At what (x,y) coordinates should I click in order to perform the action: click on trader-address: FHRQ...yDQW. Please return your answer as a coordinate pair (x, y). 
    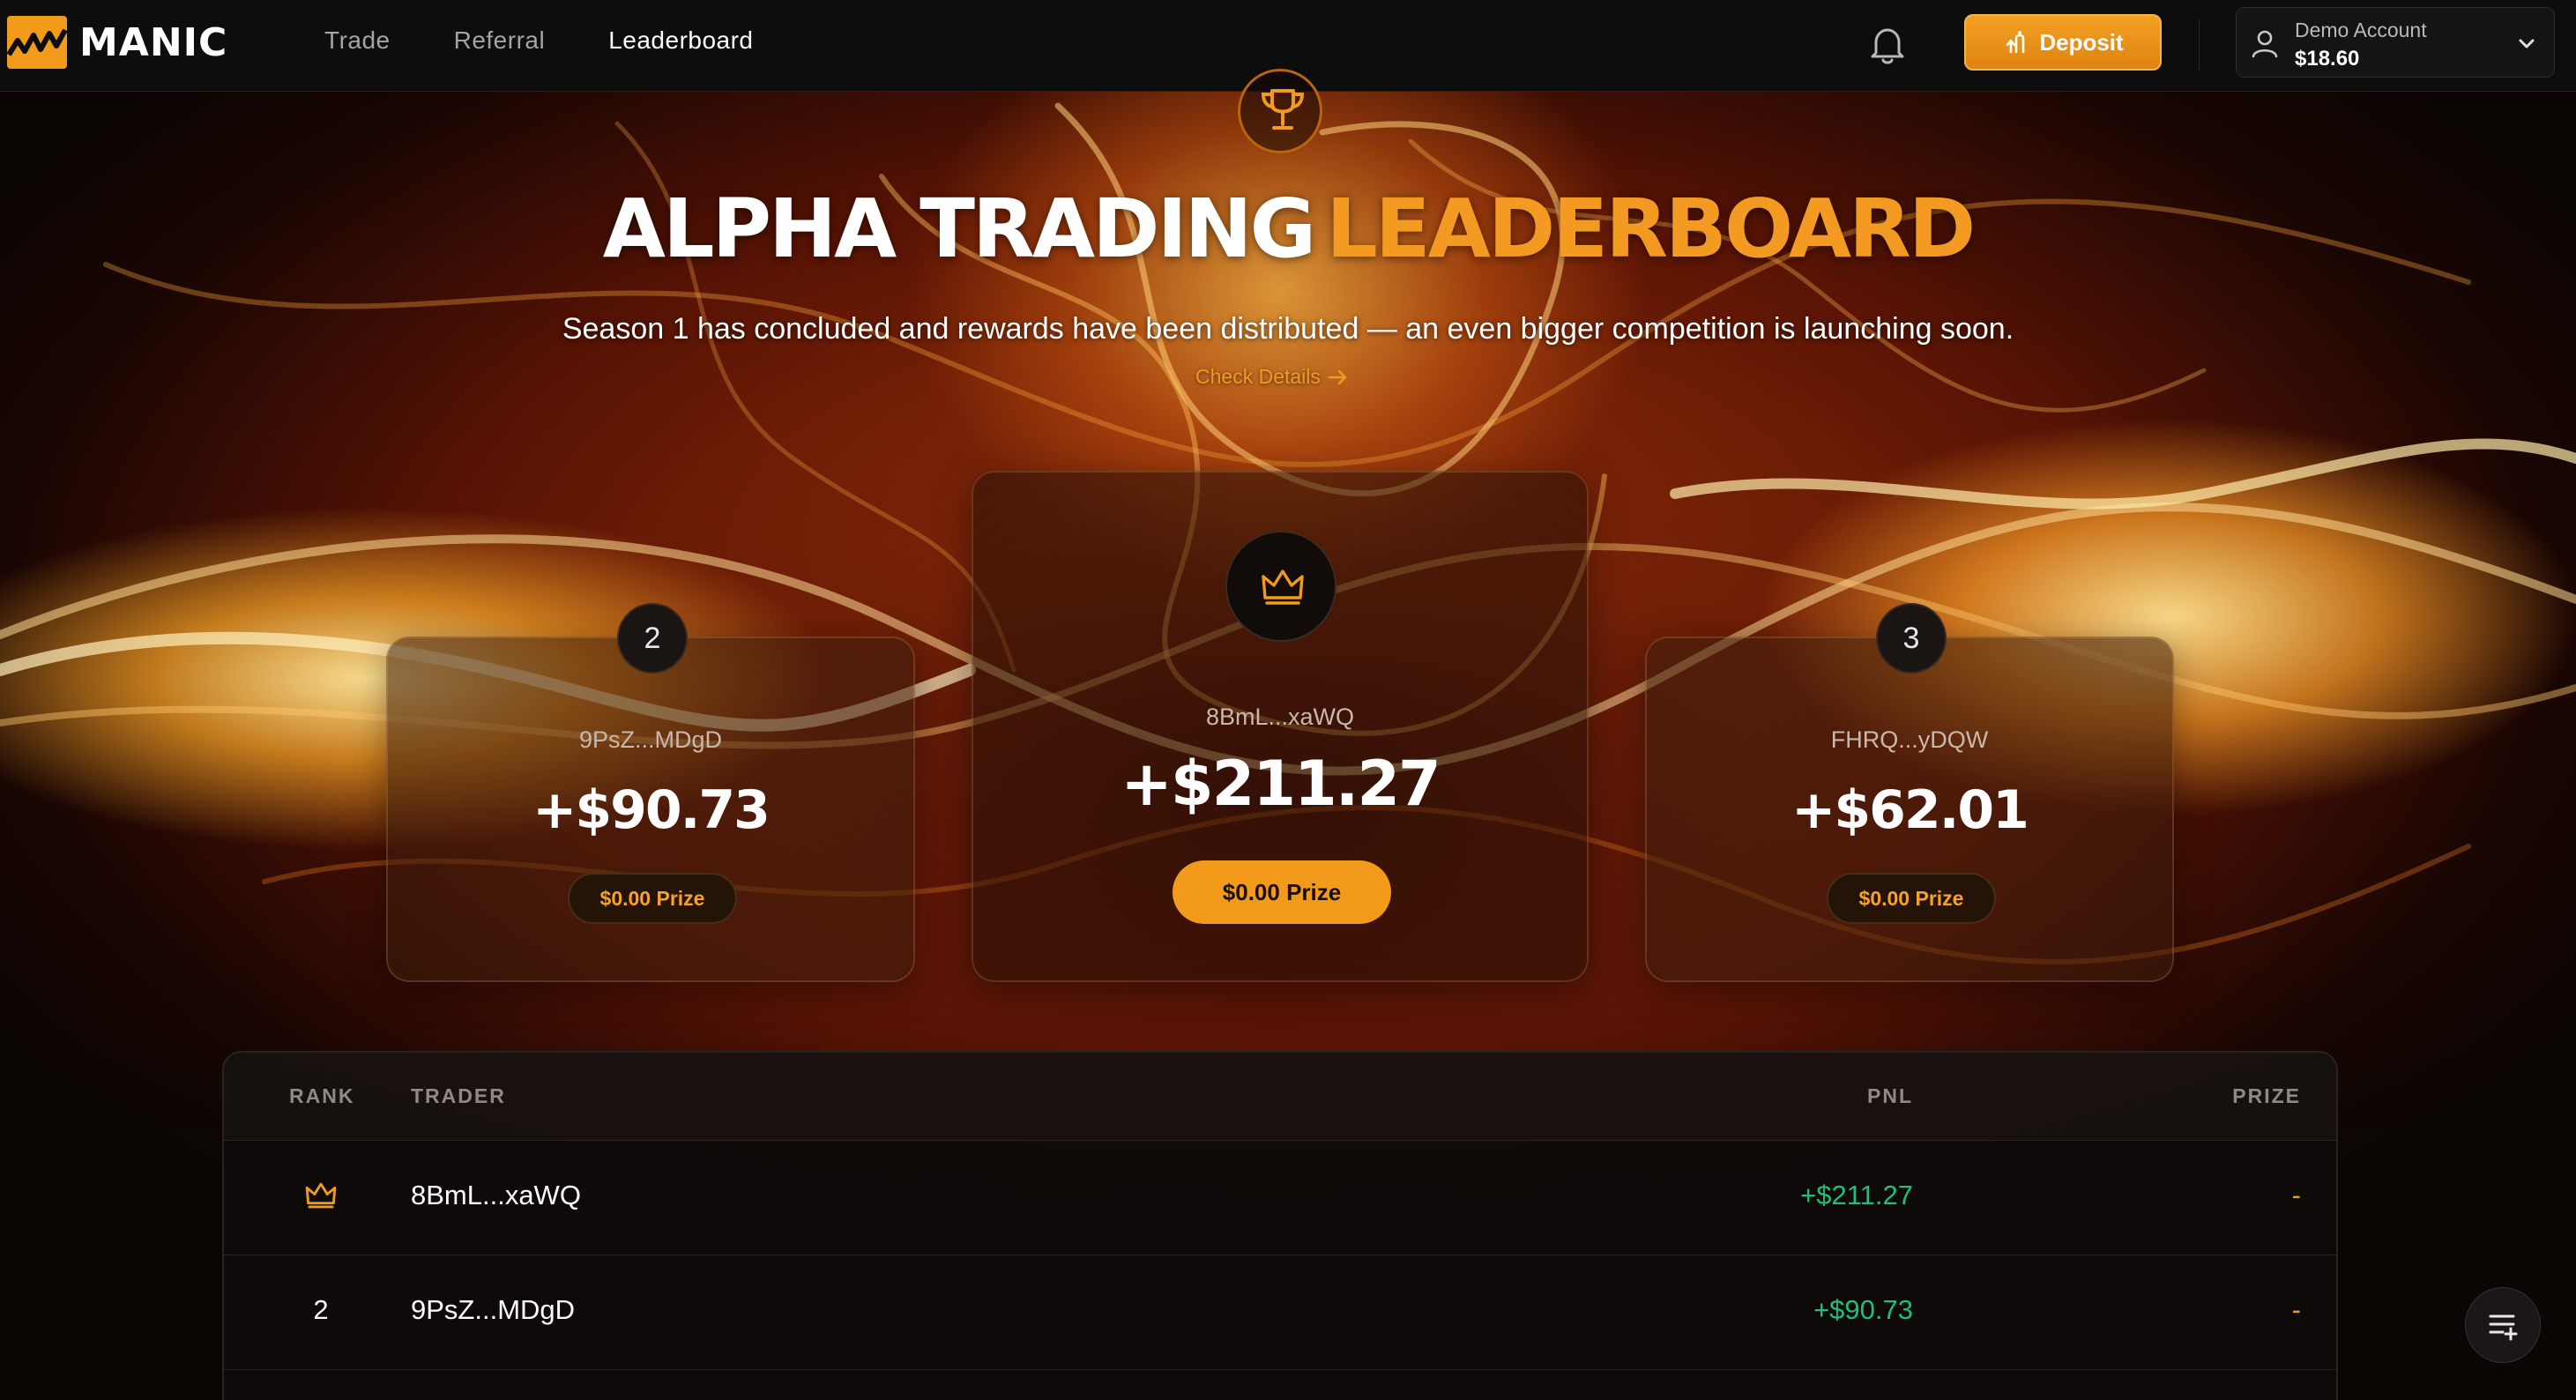
    Looking at the image, I should click on (1910, 739).